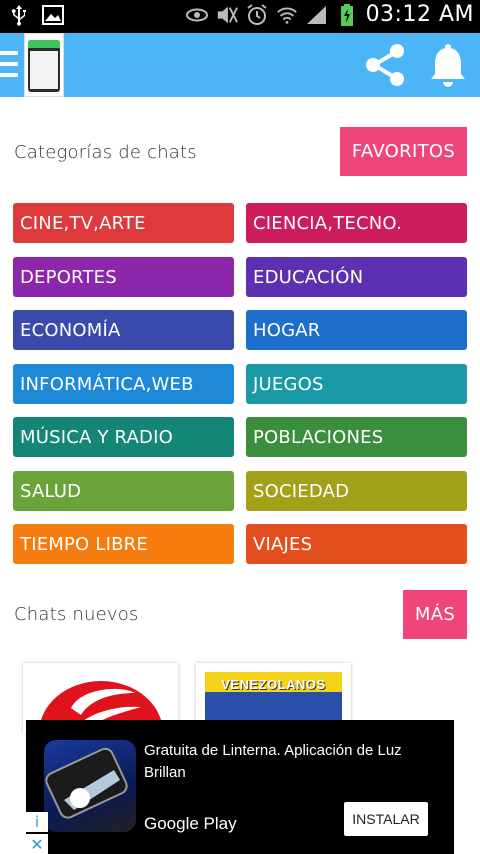 This screenshot has height=854, width=480. Describe the element at coordinates (356, 437) in the screenshot. I see `category-button: POBLACIONES` at that location.